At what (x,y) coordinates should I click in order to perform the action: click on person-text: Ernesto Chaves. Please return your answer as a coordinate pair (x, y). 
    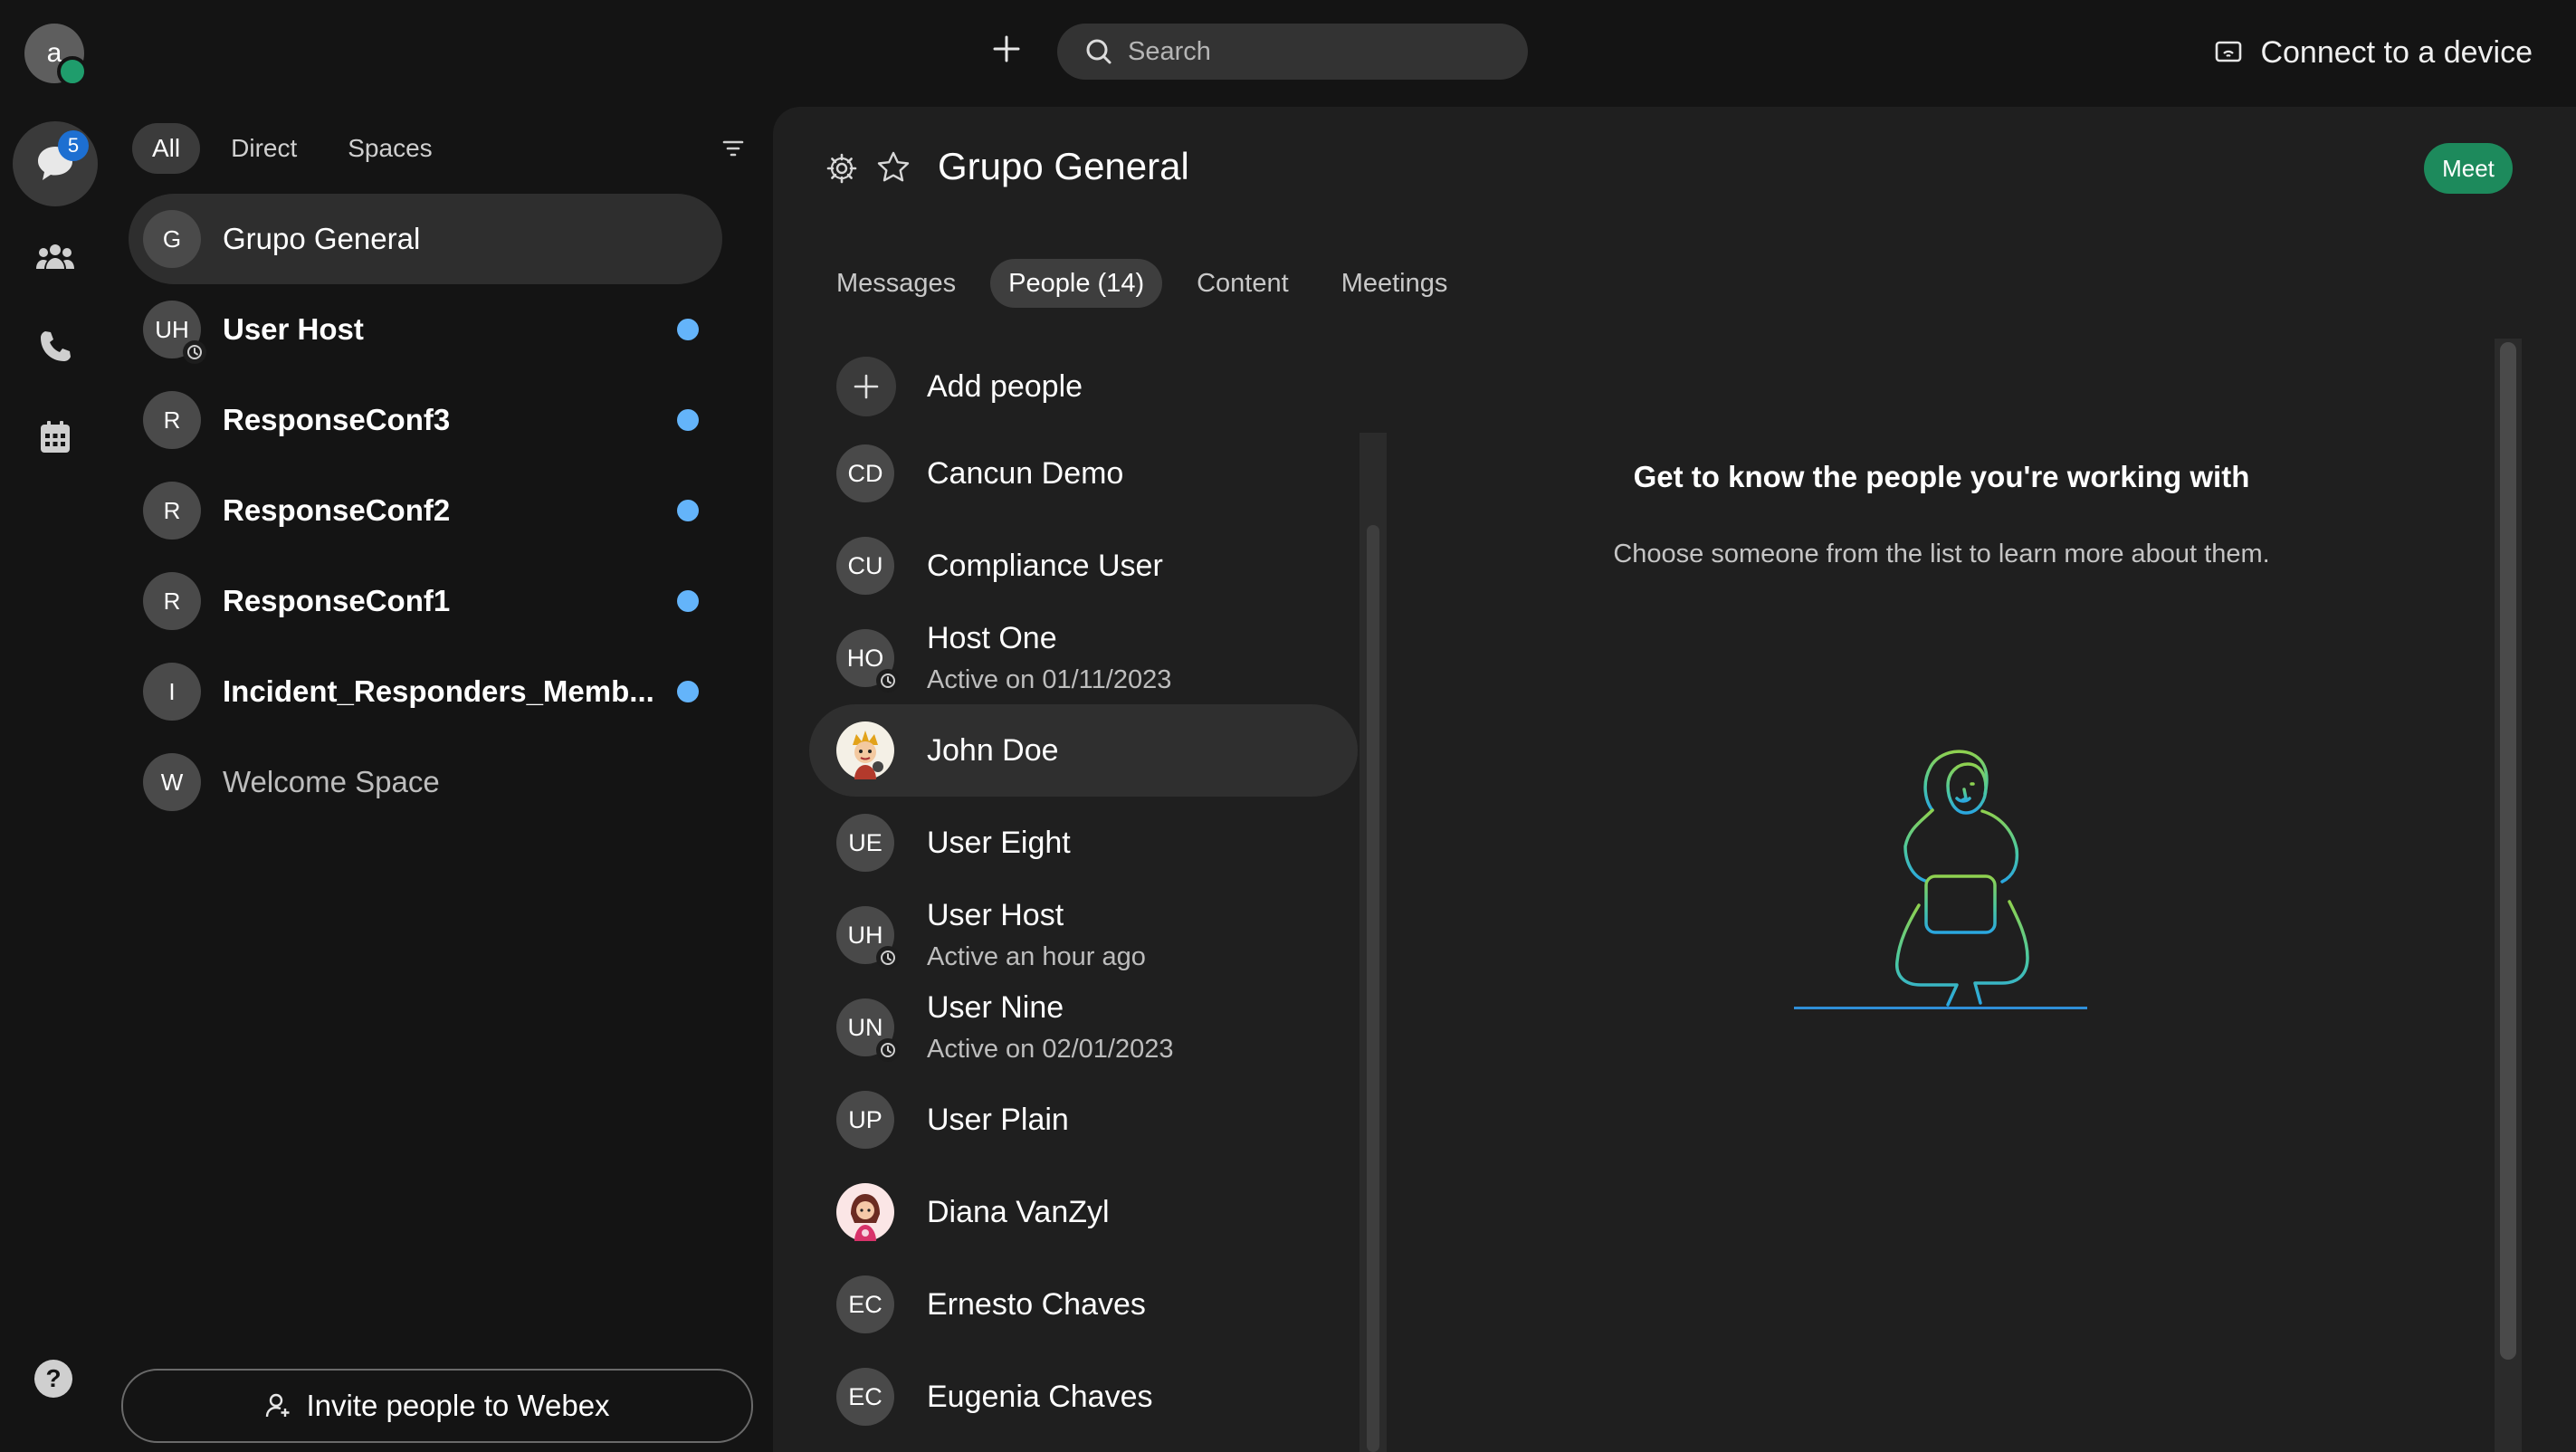
    Looking at the image, I should click on (1036, 1305).